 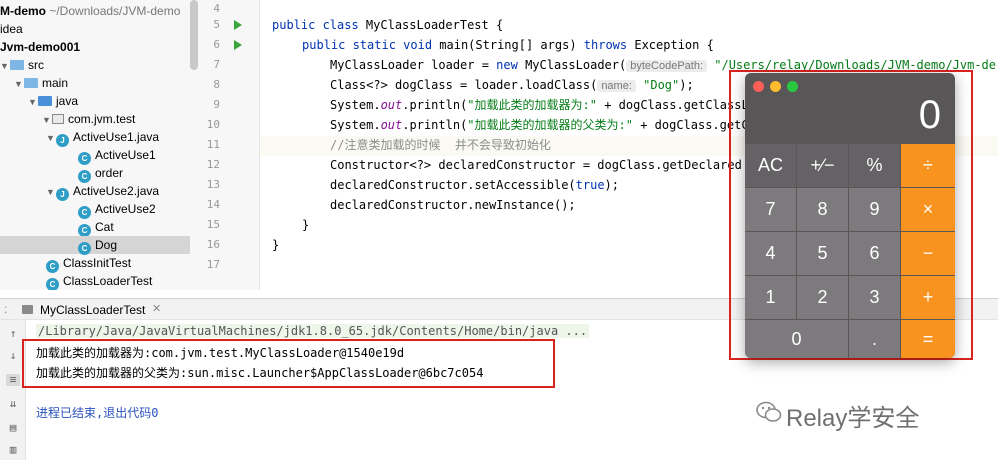 What do you see at coordinates (388, 25) in the screenshot?
I see `code-line-5: public class MyClassLoaderTest {` at bounding box center [388, 25].